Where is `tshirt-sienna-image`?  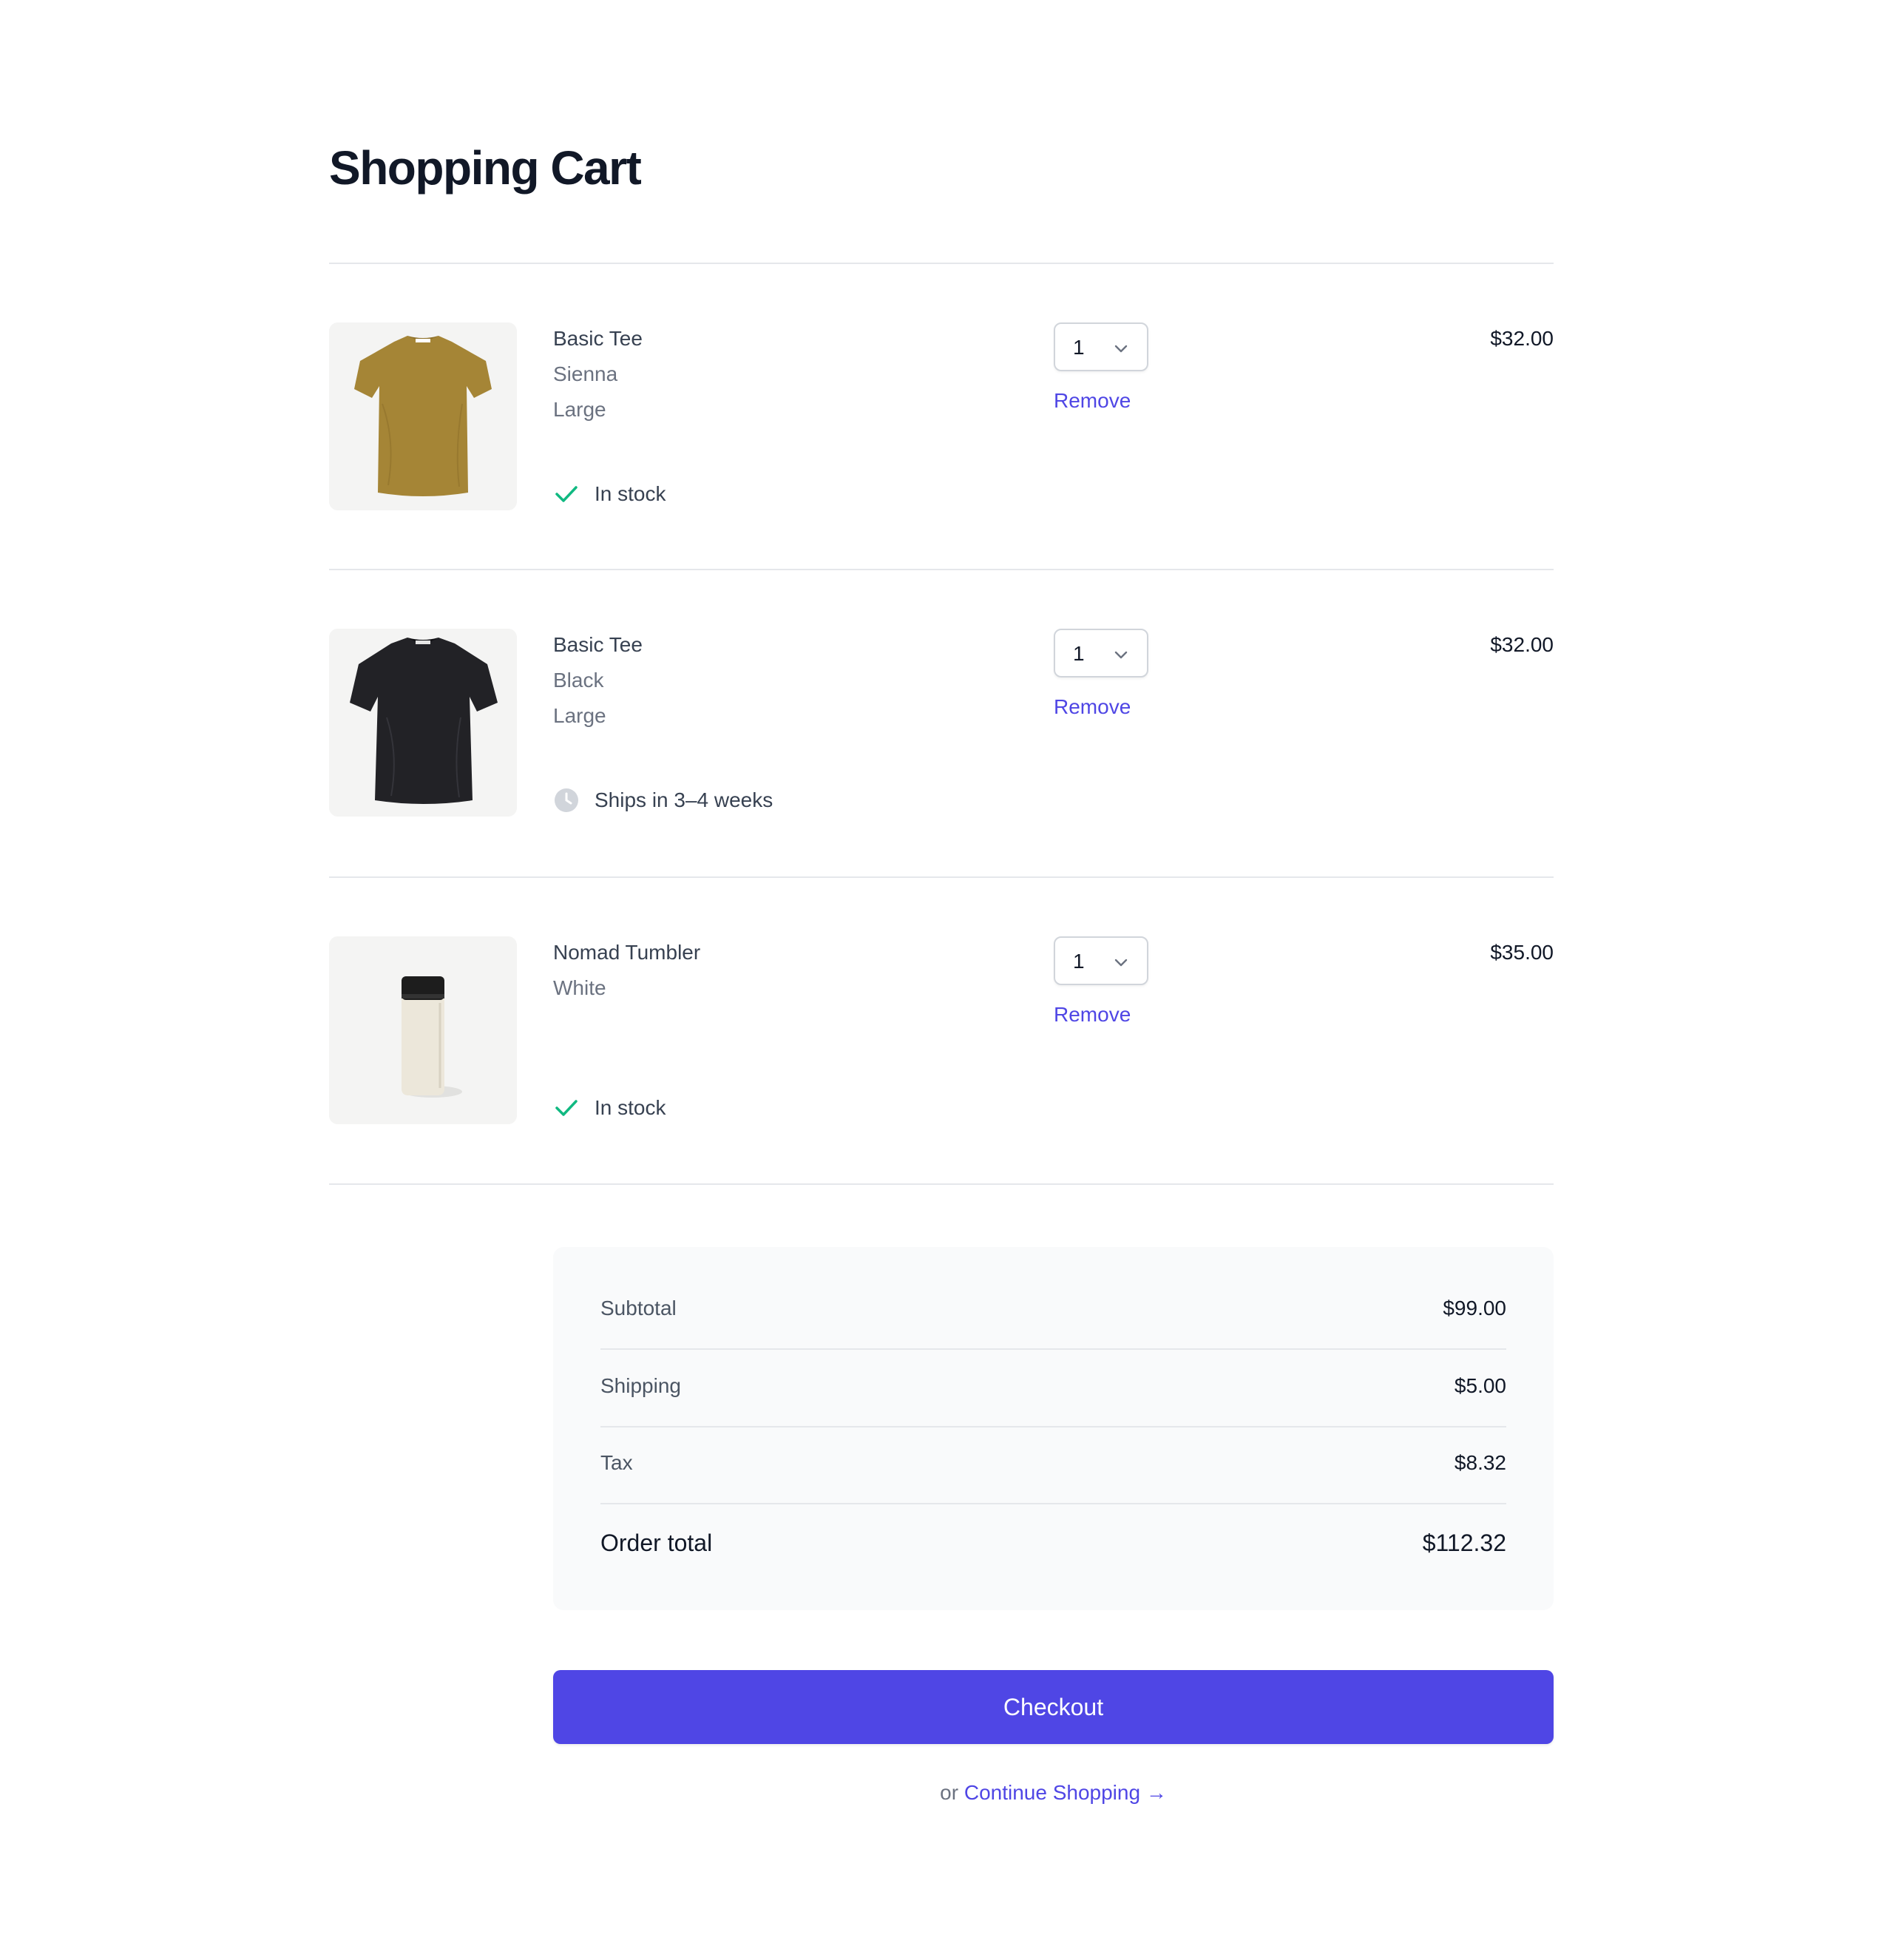
tshirt-sienna-image is located at coordinates (423, 416).